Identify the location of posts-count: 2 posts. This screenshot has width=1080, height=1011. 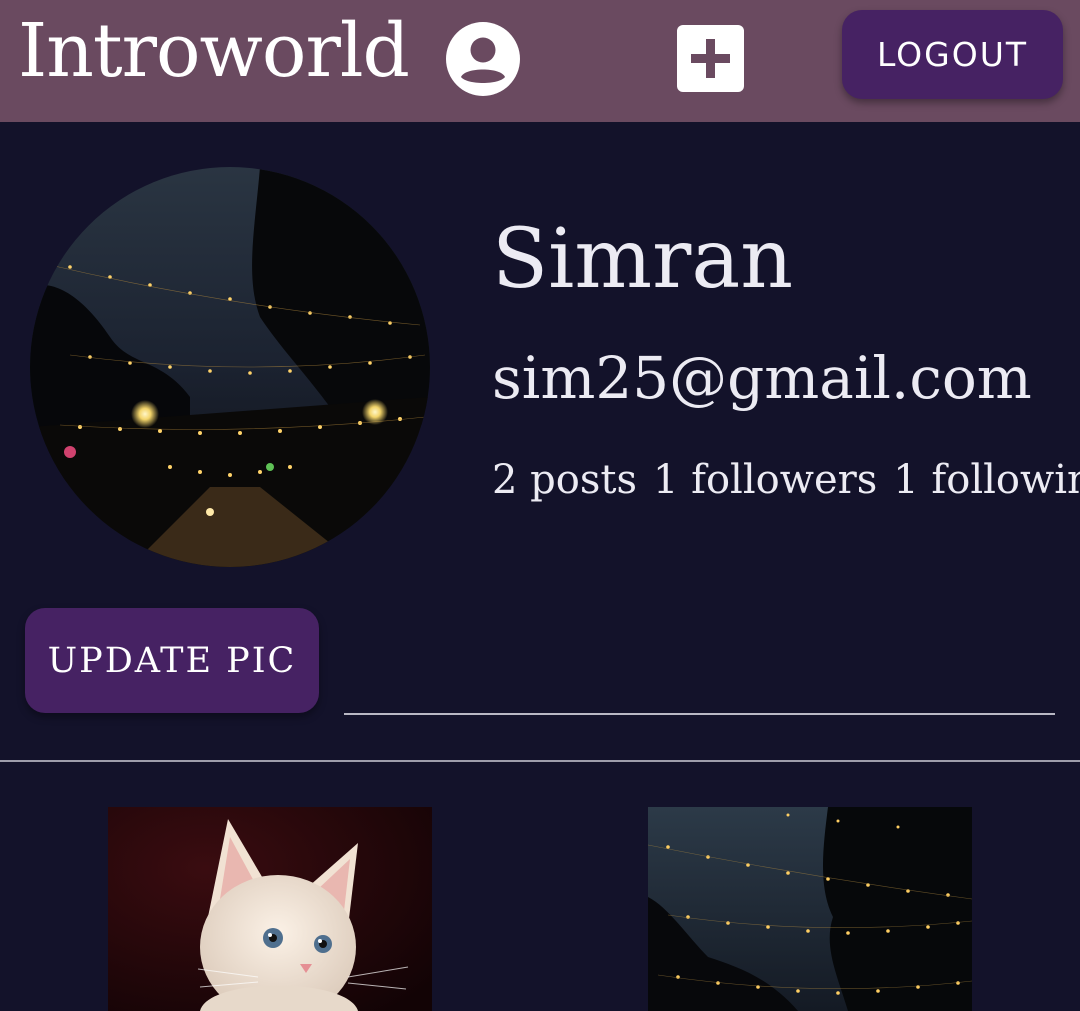
(564, 480).